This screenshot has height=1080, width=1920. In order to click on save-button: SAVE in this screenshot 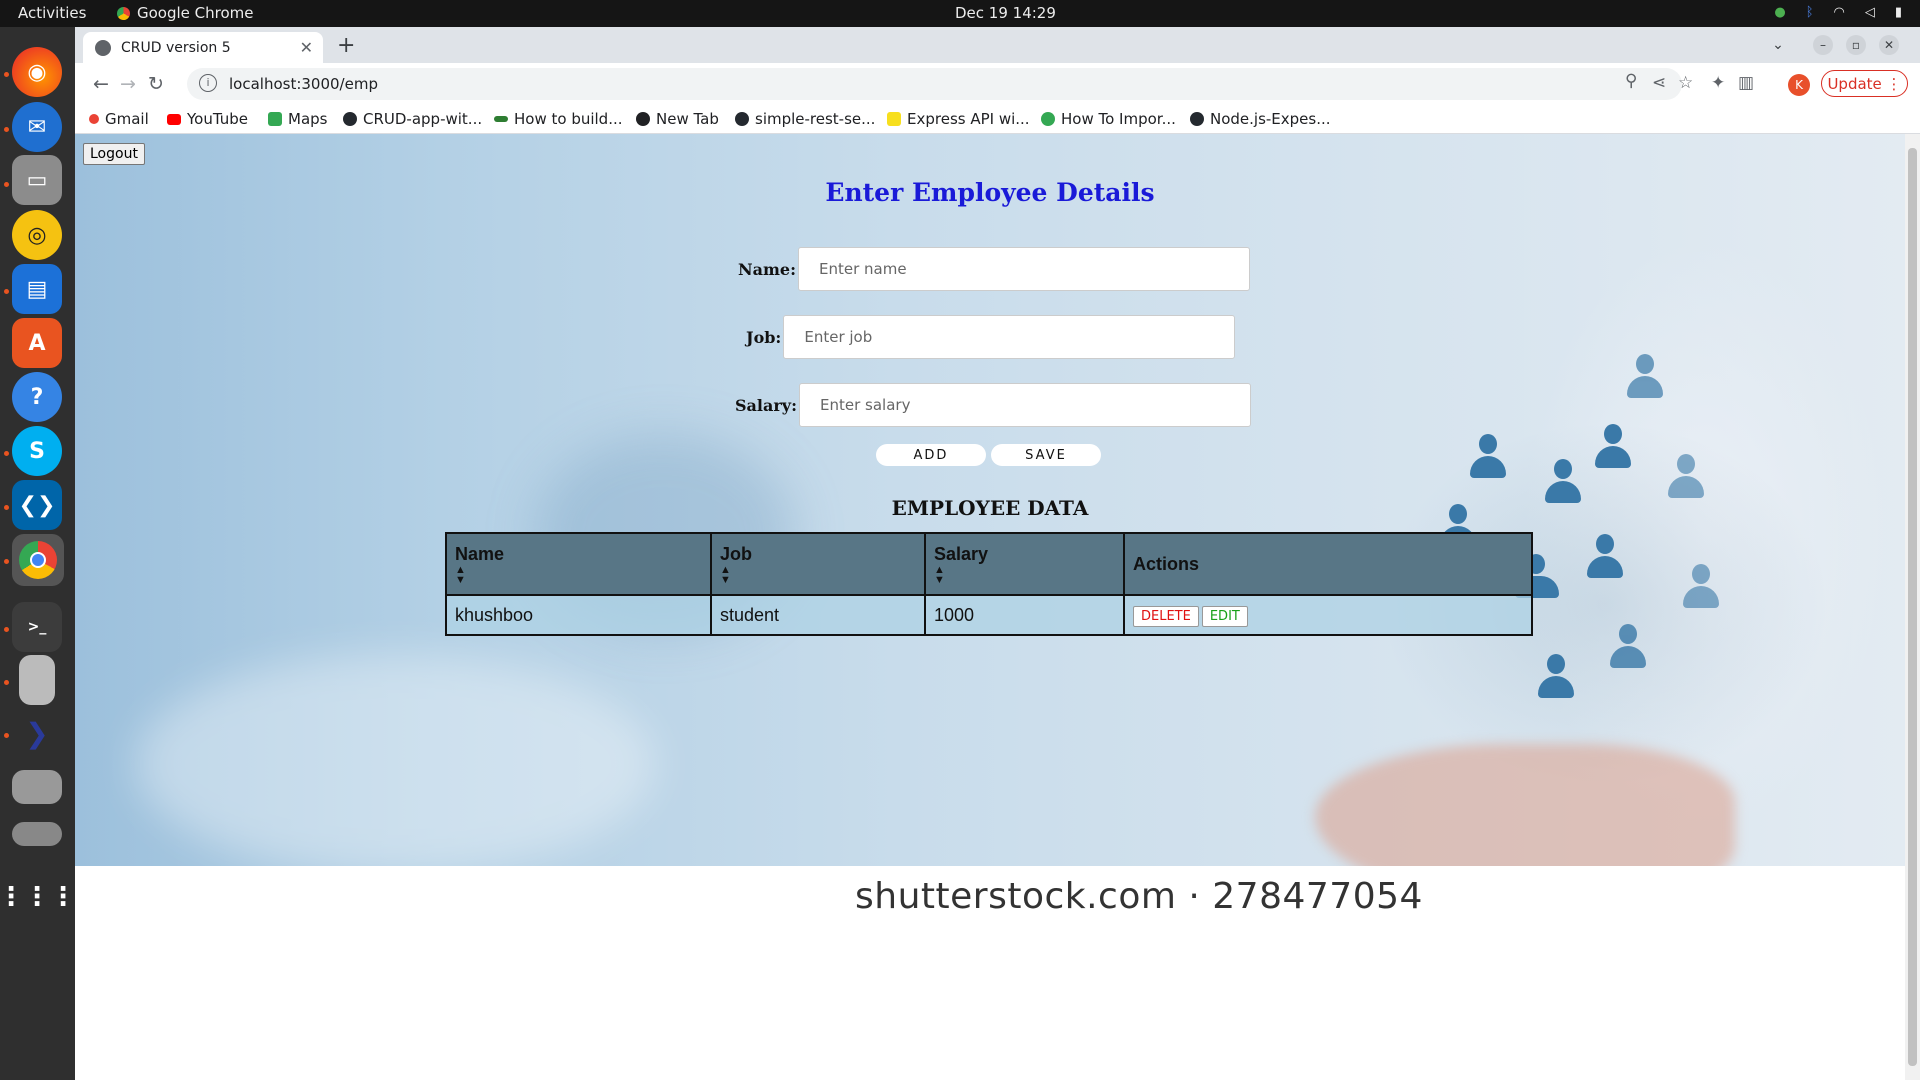, I will do `click(1046, 455)`.